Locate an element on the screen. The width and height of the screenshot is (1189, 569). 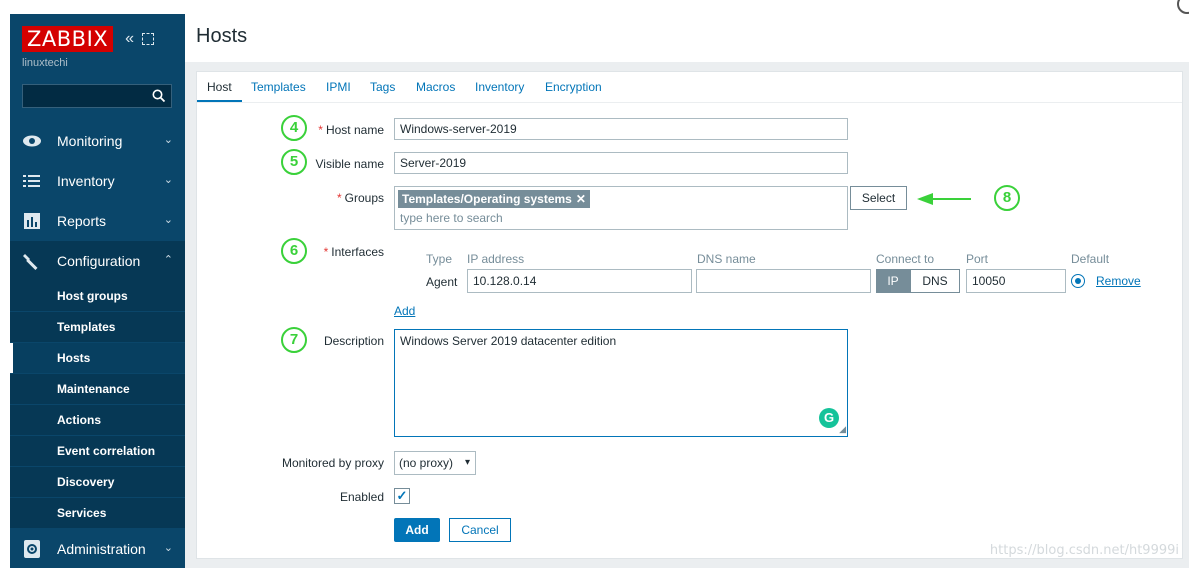
description-text: Windows Server 2019 datacenter edition is located at coordinates (508, 341).